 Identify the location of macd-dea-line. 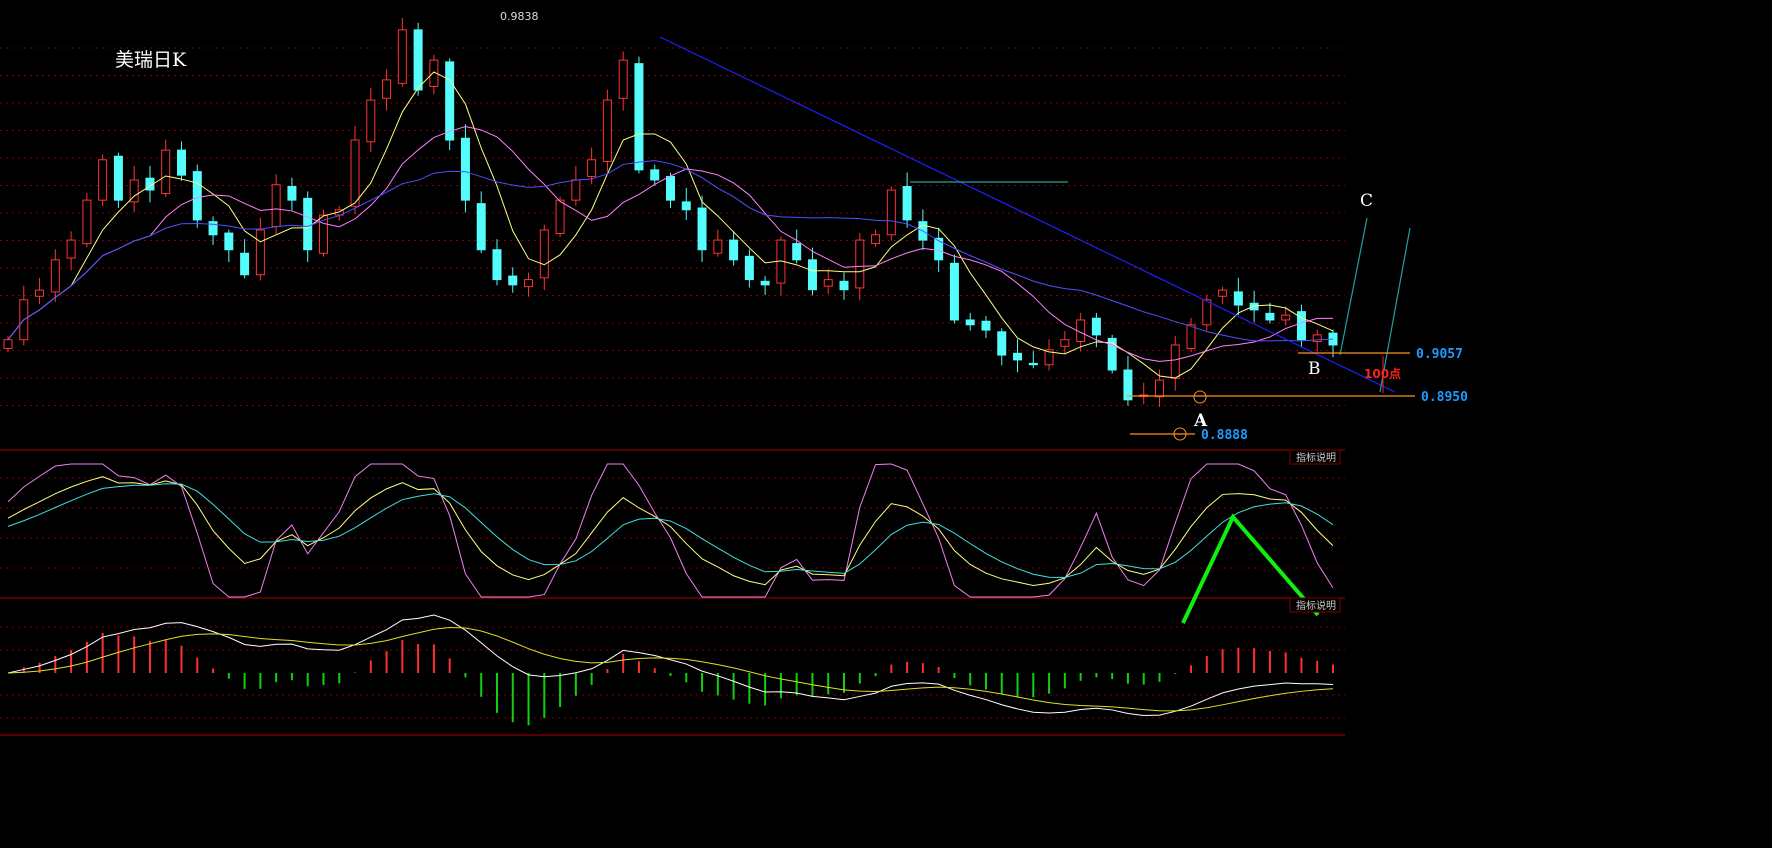
(670, 669).